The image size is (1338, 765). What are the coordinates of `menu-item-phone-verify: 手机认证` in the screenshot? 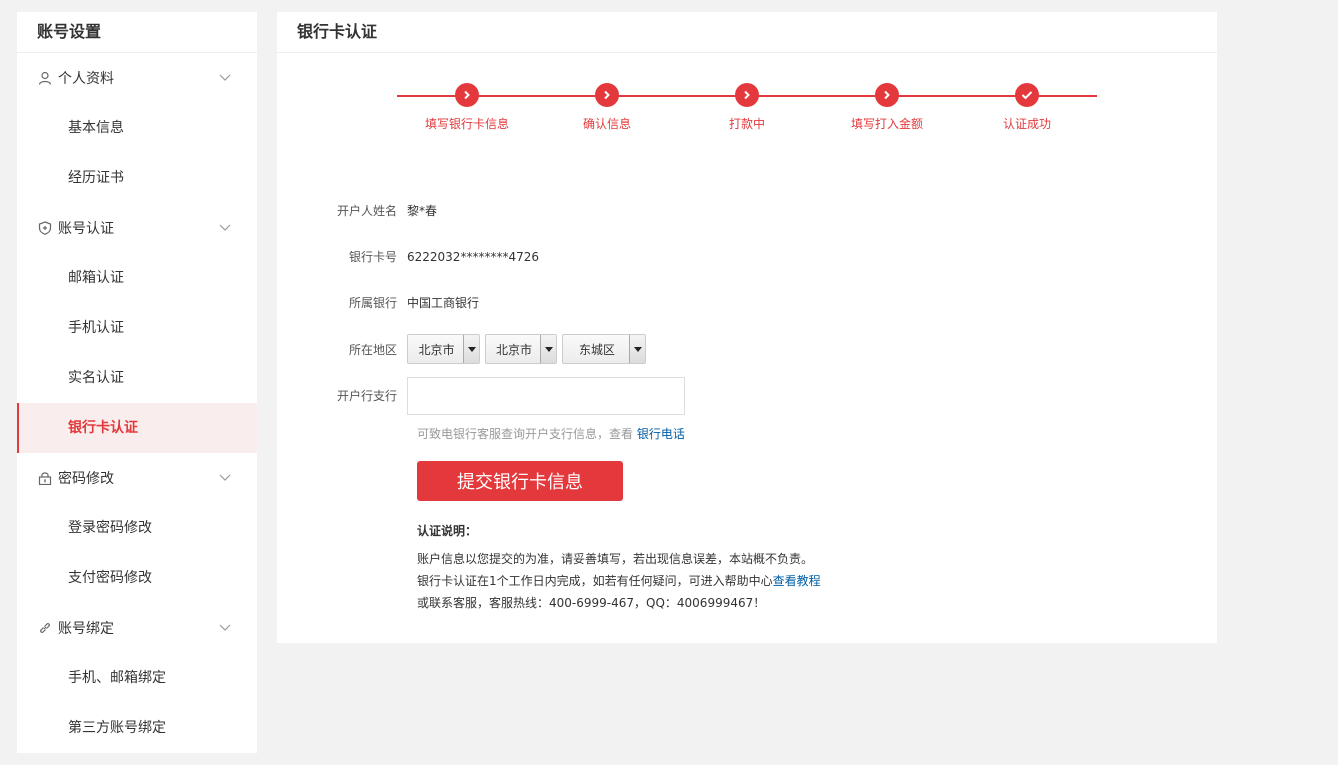 It's located at (137, 328).